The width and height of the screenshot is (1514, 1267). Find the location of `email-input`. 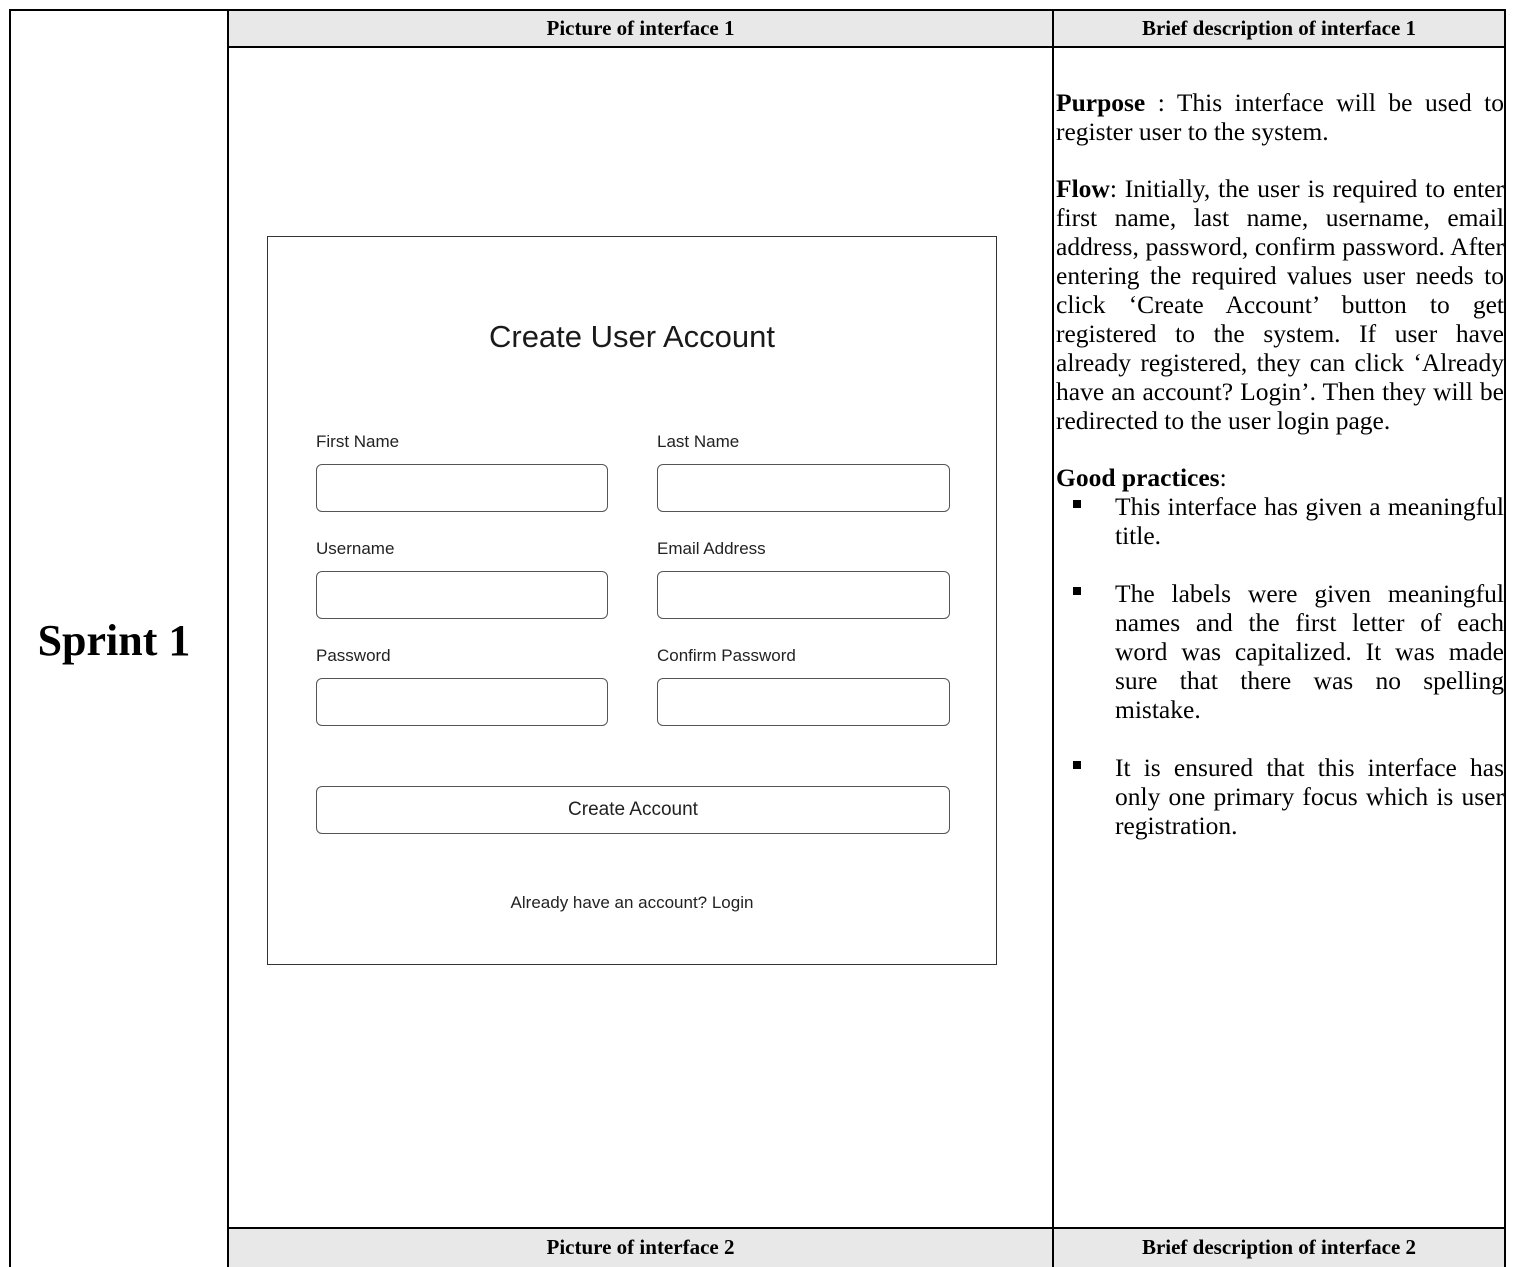

email-input is located at coordinates (803, 595).